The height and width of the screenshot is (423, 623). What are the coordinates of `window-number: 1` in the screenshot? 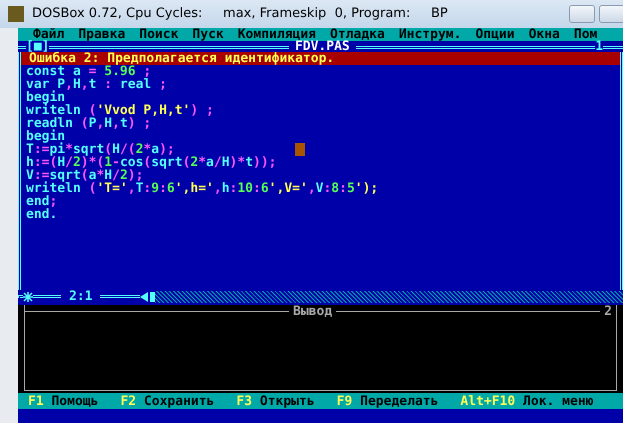 It's located at (599, 46).